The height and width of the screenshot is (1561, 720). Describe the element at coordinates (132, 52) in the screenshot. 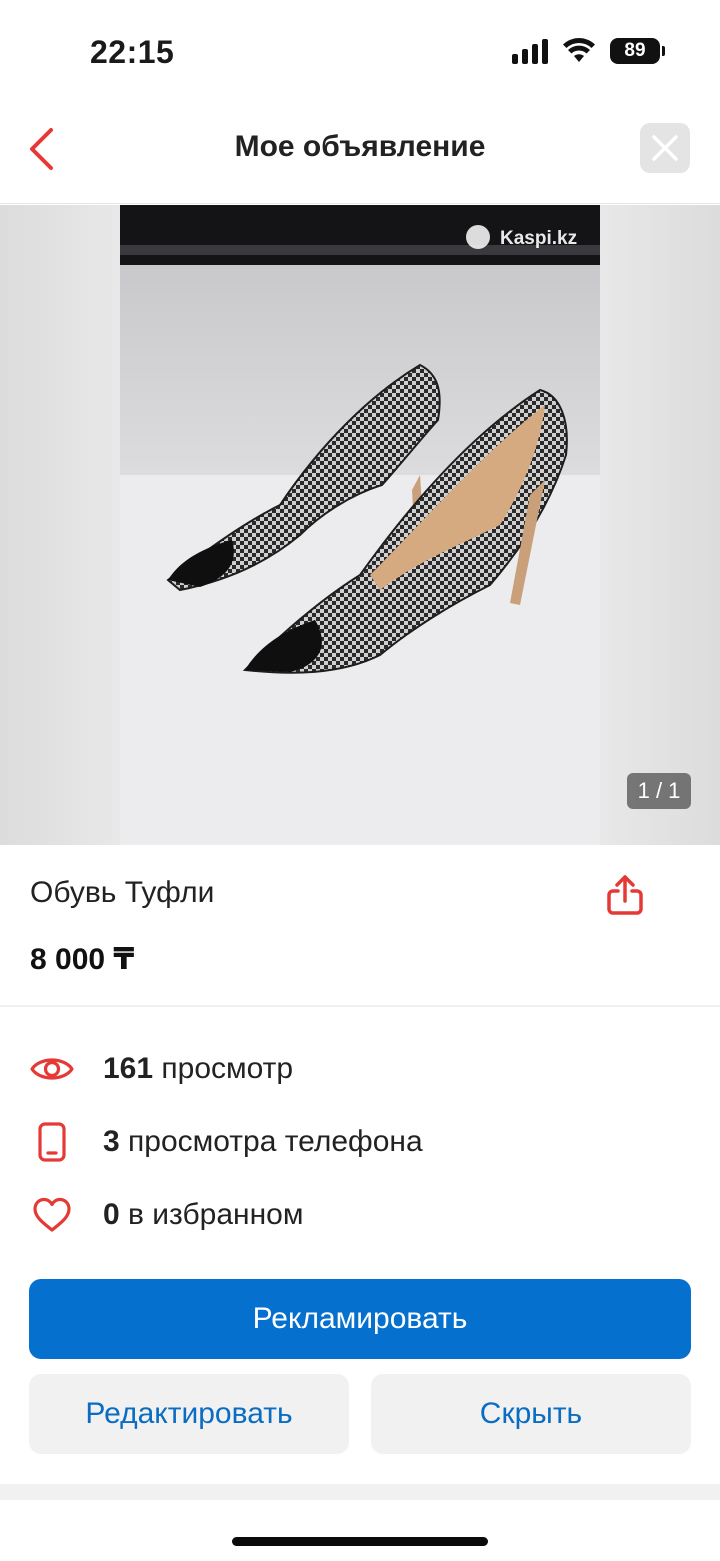

I see `status-time: 22:15` at that location.